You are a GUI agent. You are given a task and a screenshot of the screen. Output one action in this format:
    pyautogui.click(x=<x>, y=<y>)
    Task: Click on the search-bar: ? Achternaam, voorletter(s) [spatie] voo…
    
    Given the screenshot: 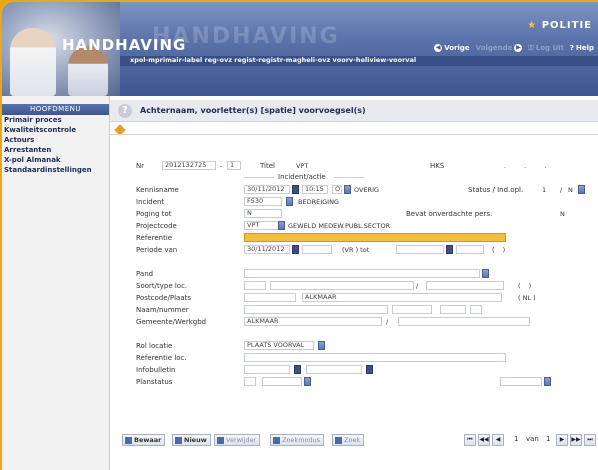 What is the action you would take?
    pyautogui.click(x=354, y=111)
    